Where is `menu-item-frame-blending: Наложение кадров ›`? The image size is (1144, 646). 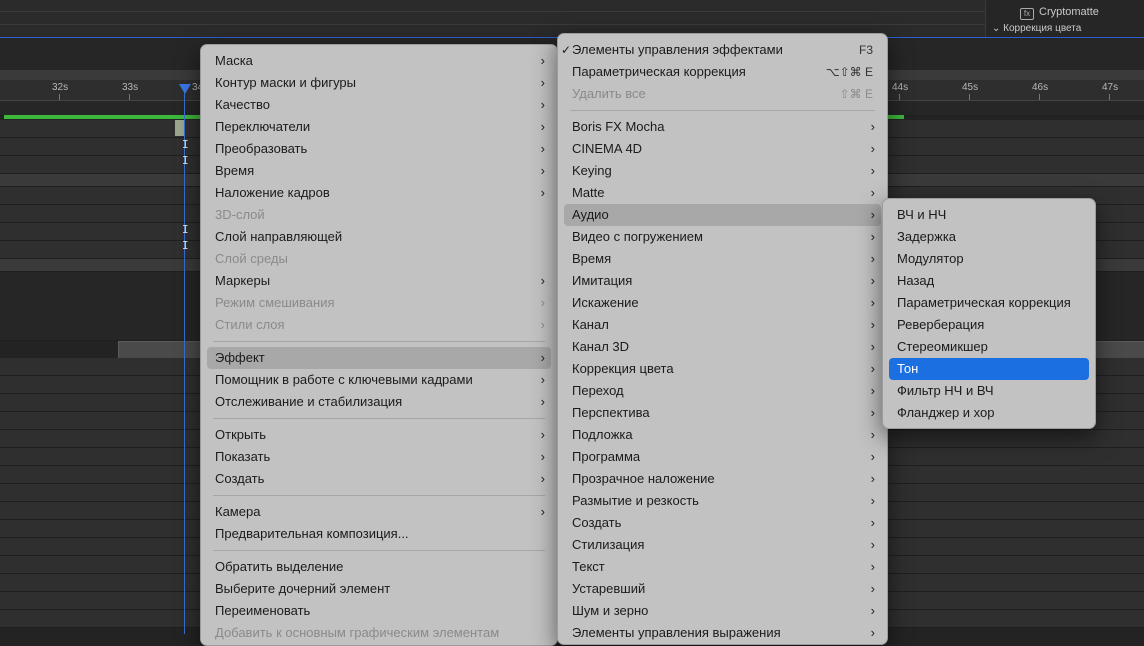 menu-item-frame-blending: Наложение кадров › is located at coordinates (379, 193).